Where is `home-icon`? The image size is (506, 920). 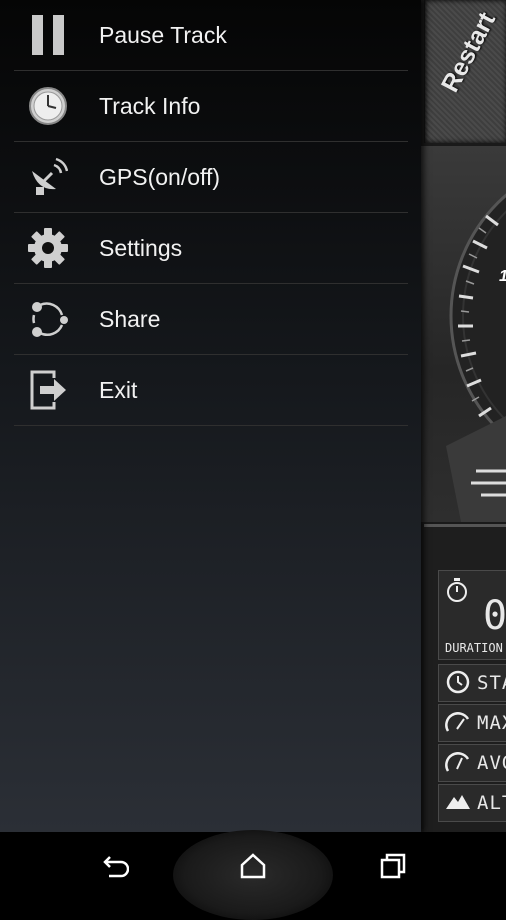 home-icon is located at coordinates (253, 866).